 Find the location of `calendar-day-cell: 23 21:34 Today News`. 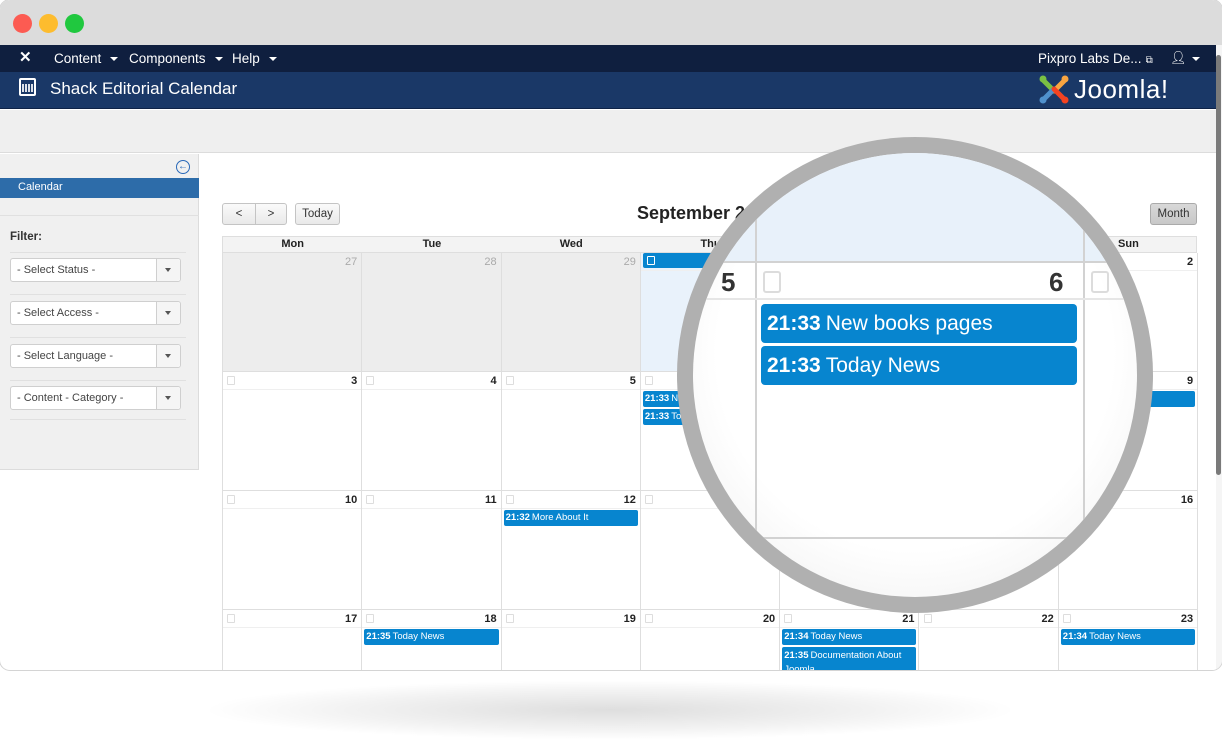

calendar-day-cell: 23 21:34 Today News is located at coordinates (1128, 640).